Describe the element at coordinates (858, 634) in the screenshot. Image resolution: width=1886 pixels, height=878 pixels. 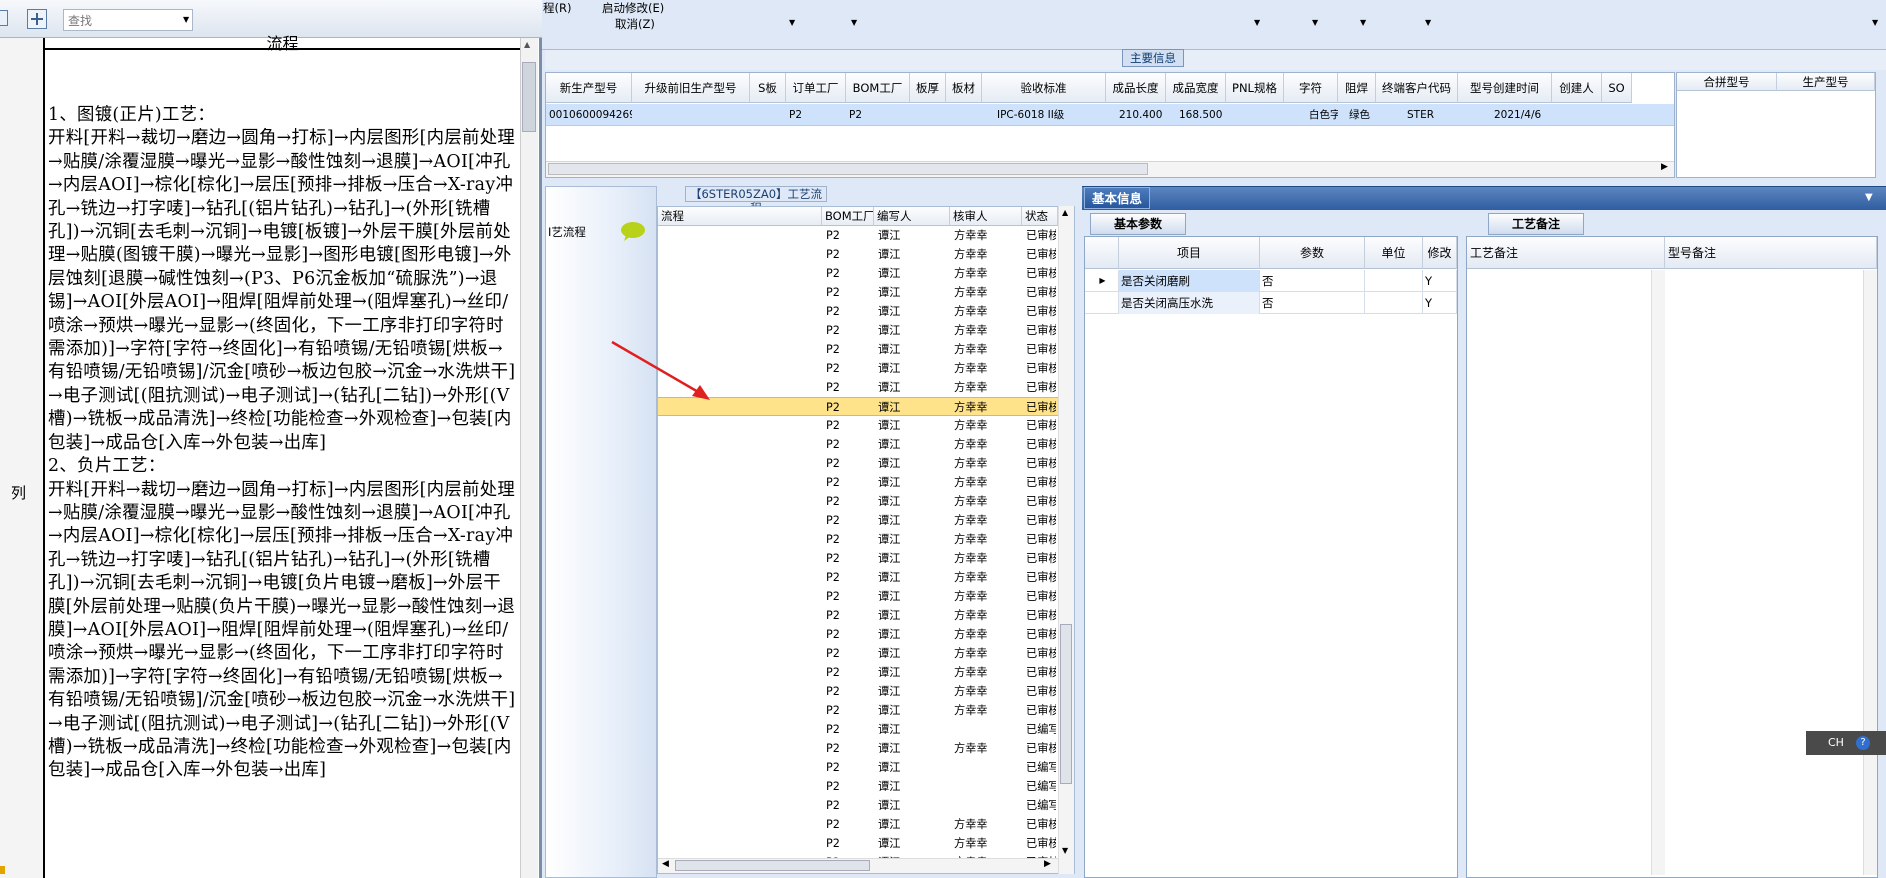
I see `tree-row: −沉金P2谭江方幸幸已审核` at that location.